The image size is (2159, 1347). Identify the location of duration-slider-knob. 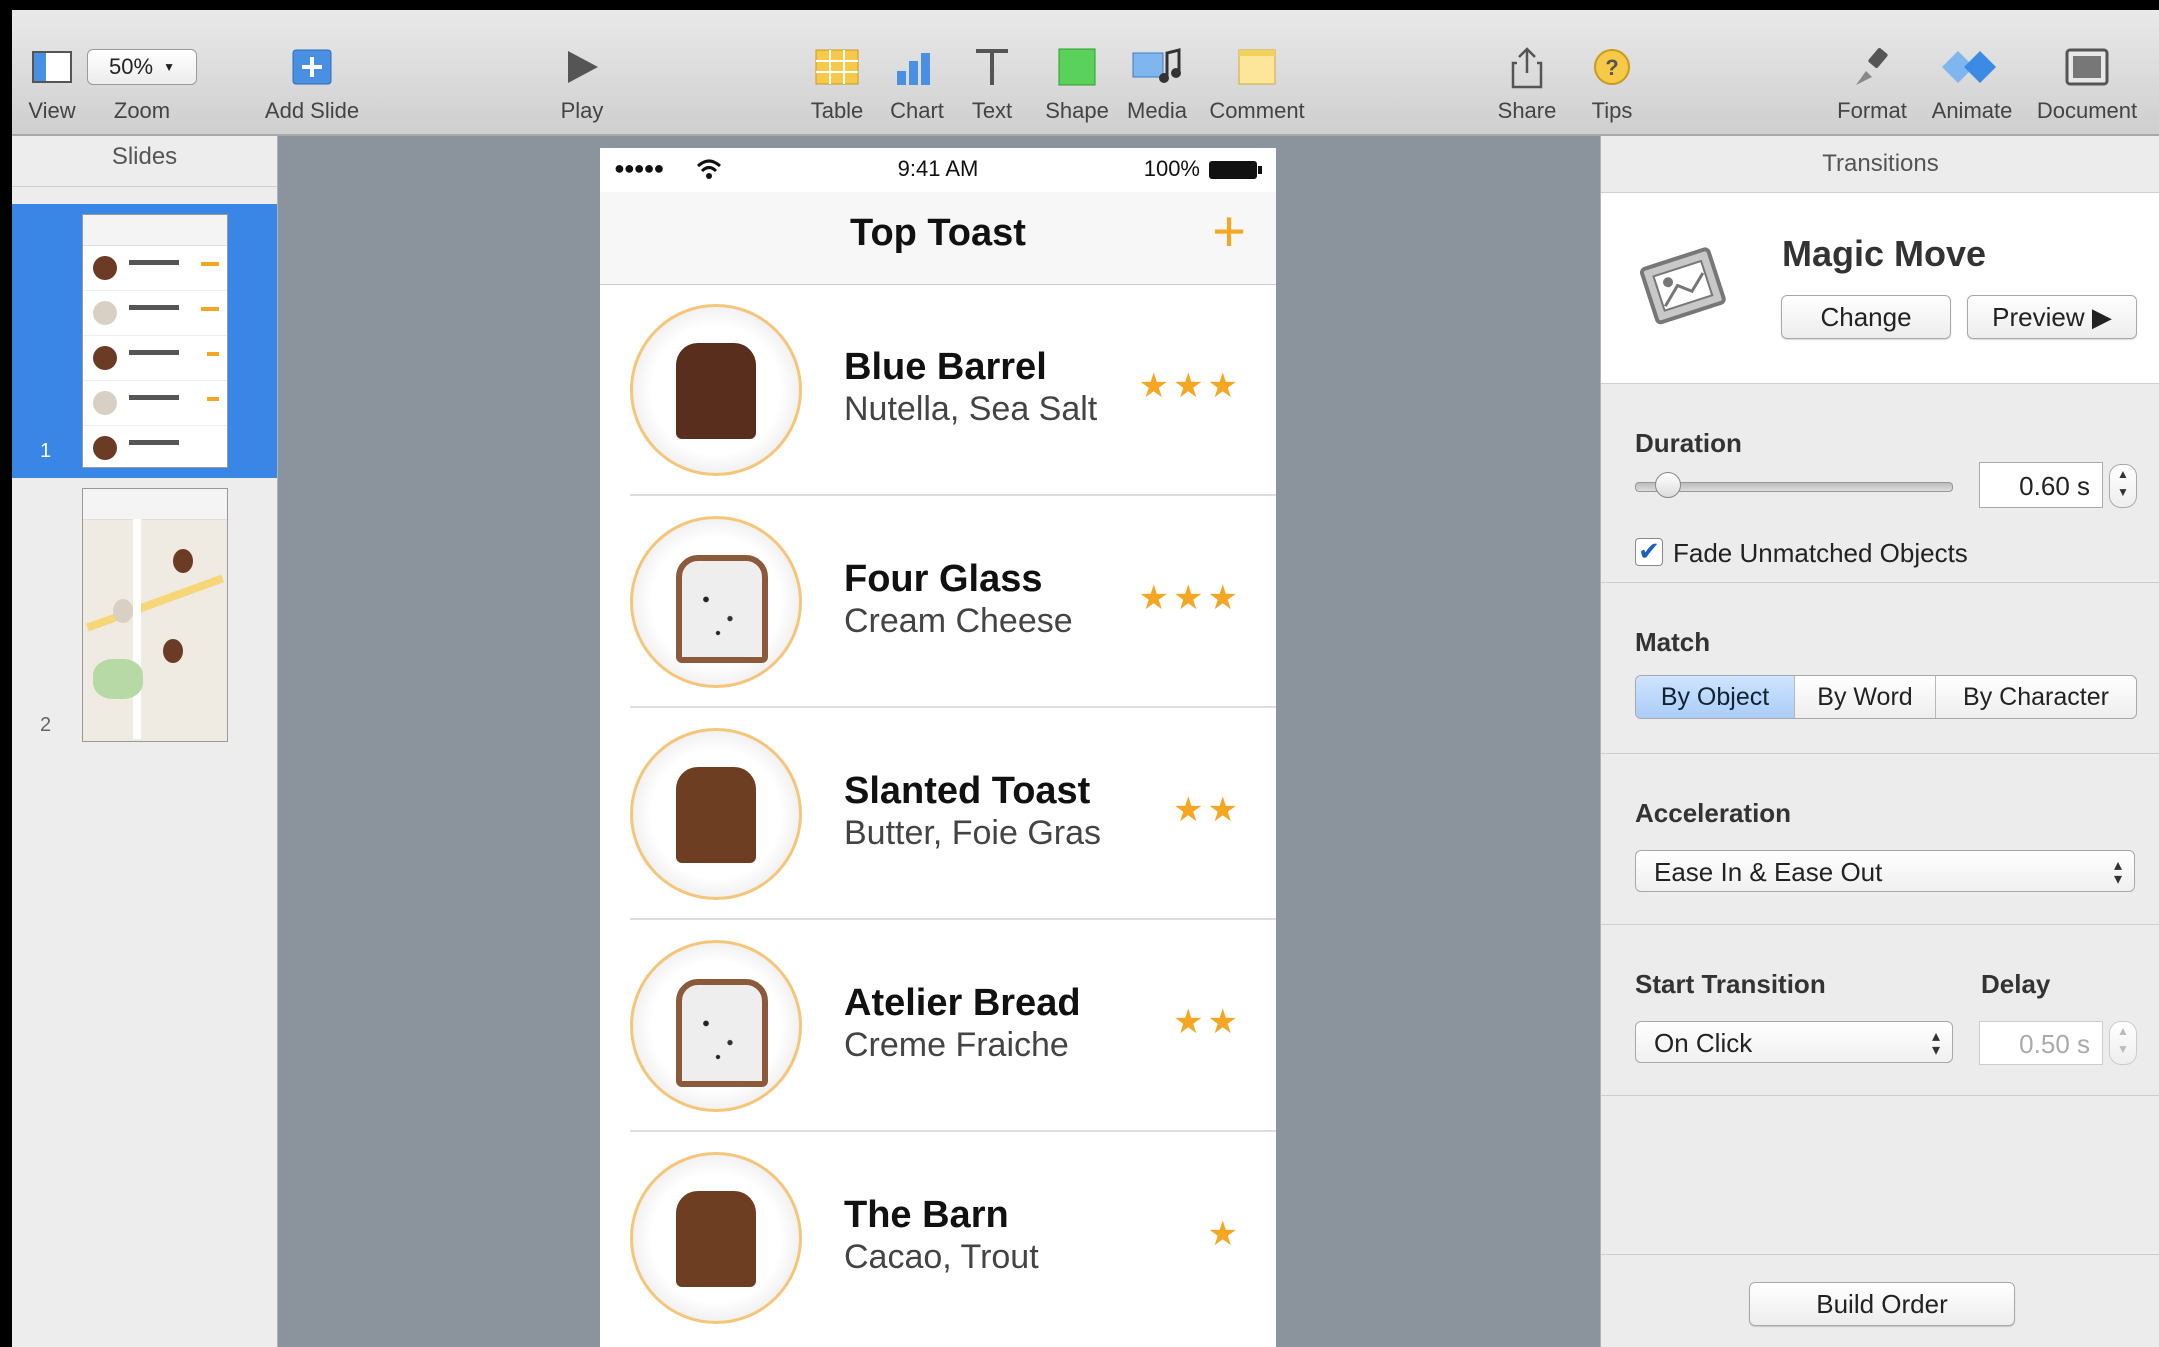
(1667, 485).